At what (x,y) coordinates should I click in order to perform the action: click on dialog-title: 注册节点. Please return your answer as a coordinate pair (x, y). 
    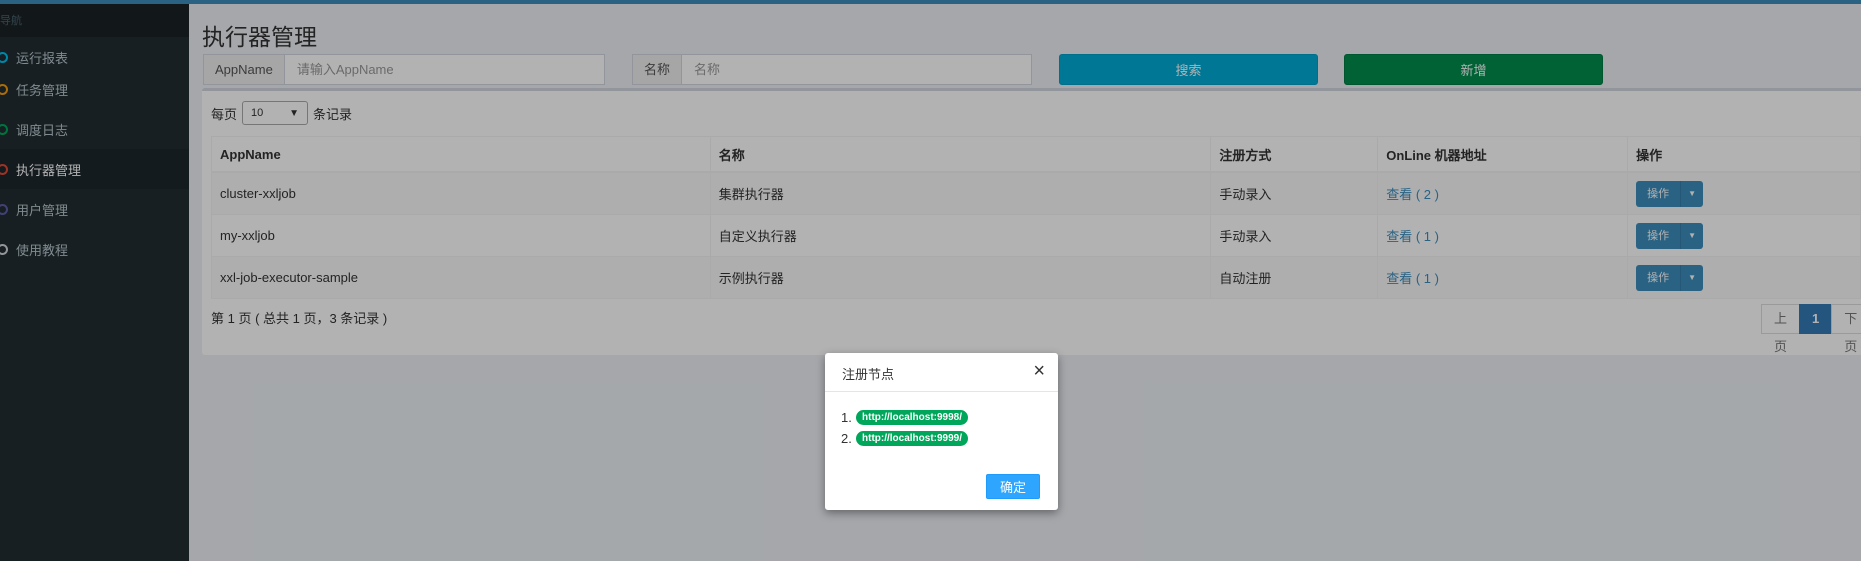
    Looking at the image, I should click on (868, 374).